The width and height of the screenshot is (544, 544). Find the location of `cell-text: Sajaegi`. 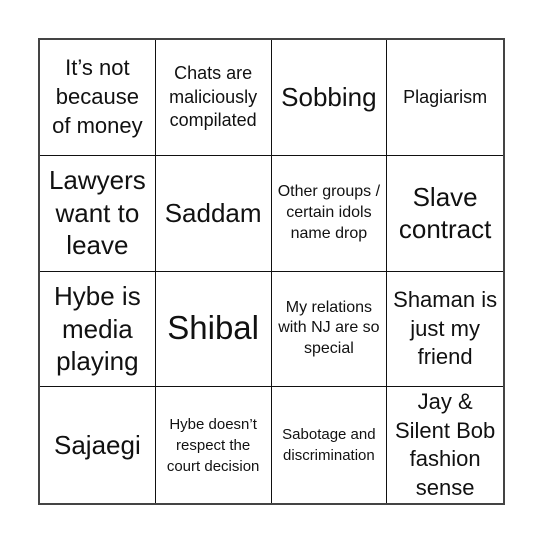

cell-text: Sajaegi is located at coordinates (97, 444).